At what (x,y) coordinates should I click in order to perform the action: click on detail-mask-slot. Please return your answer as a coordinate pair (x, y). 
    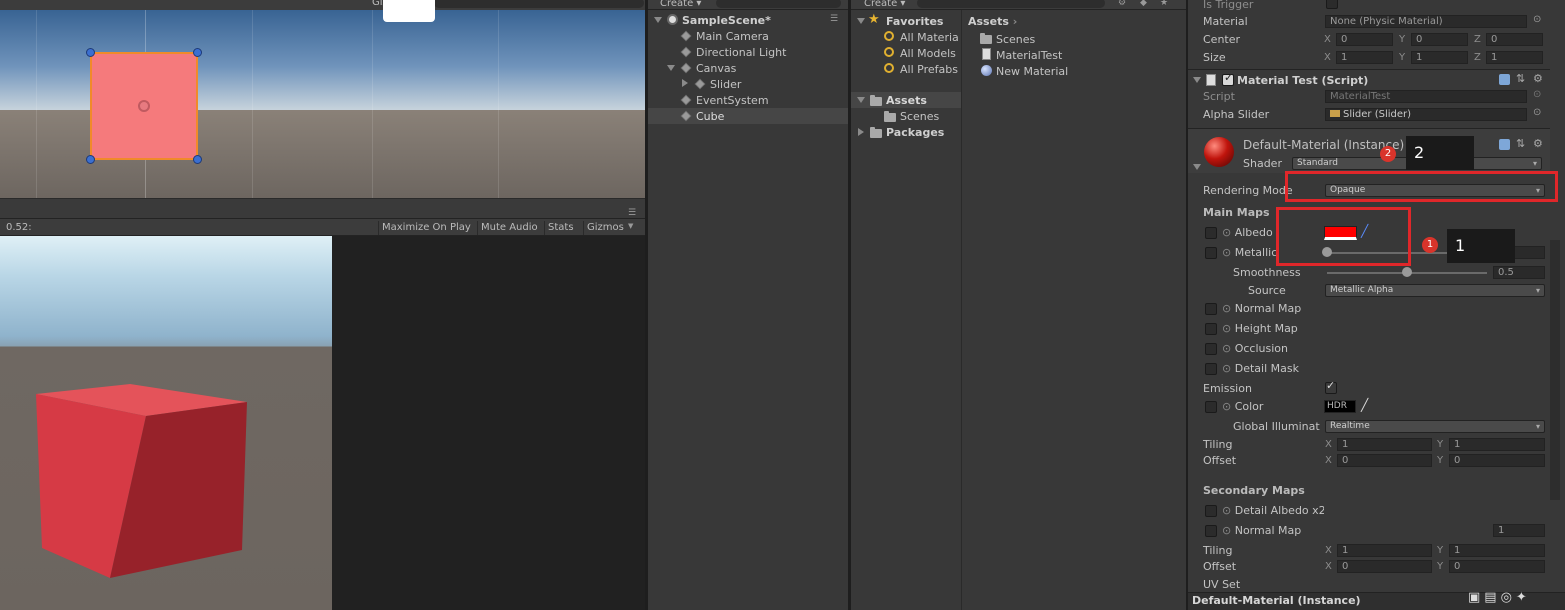
    Looking at the image, I should click on (1211, 369).